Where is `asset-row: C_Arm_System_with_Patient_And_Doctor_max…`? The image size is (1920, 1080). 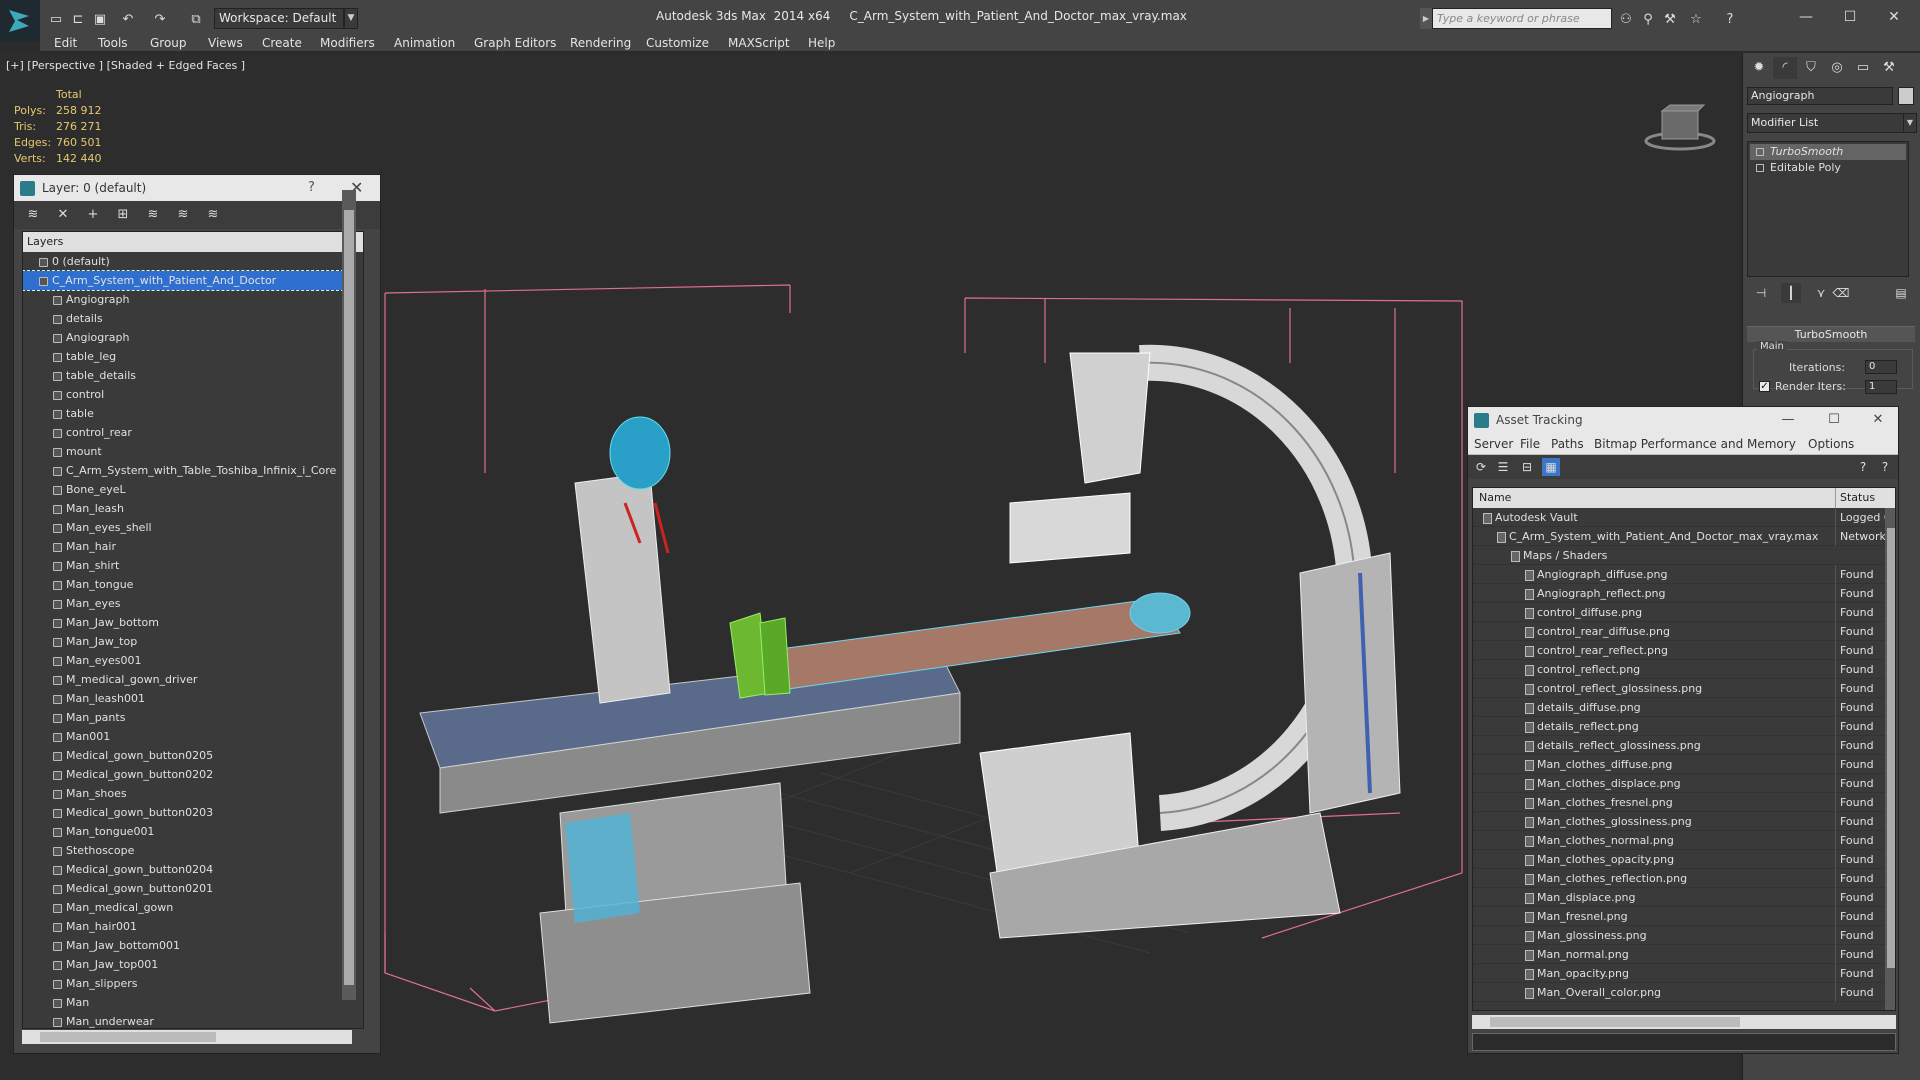
asset-row: C_Arm_System_with_Patient_And_Doctor_max… is located at coordinates (1679, 536).